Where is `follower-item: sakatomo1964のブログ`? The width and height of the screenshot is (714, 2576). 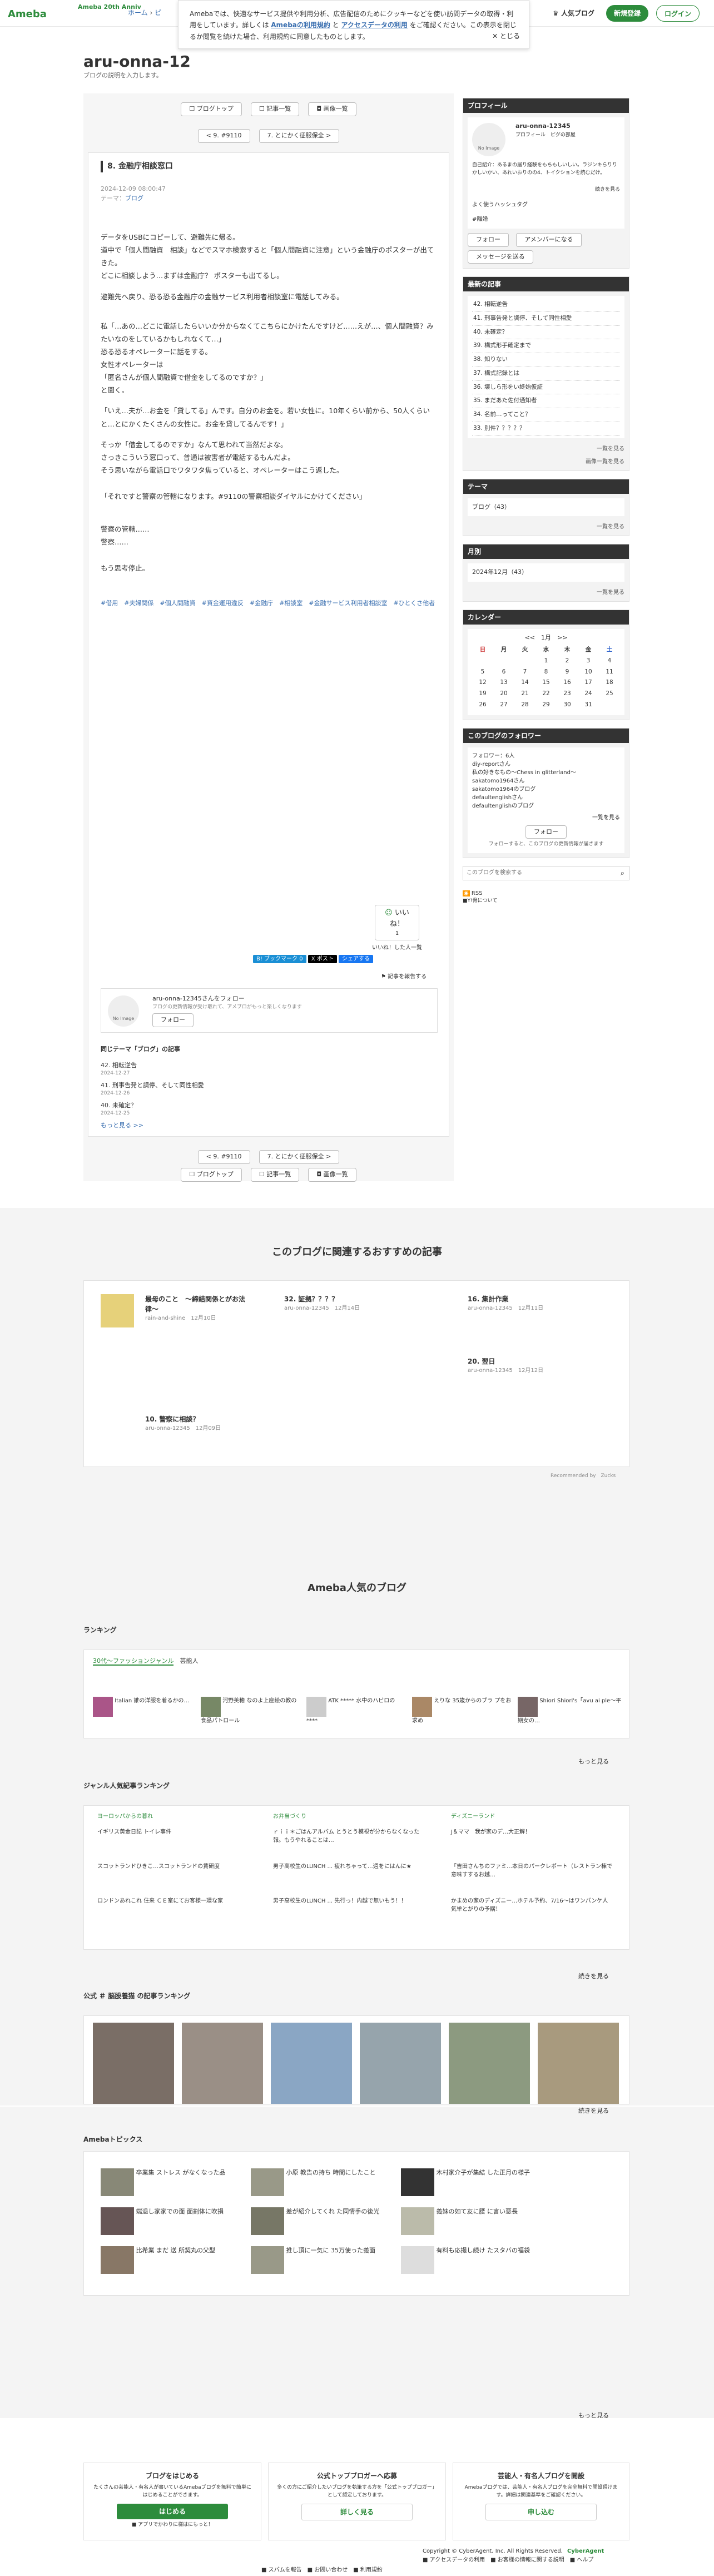
follower-item: sakatomo1964のブログ is located at coordinates (546, 790).